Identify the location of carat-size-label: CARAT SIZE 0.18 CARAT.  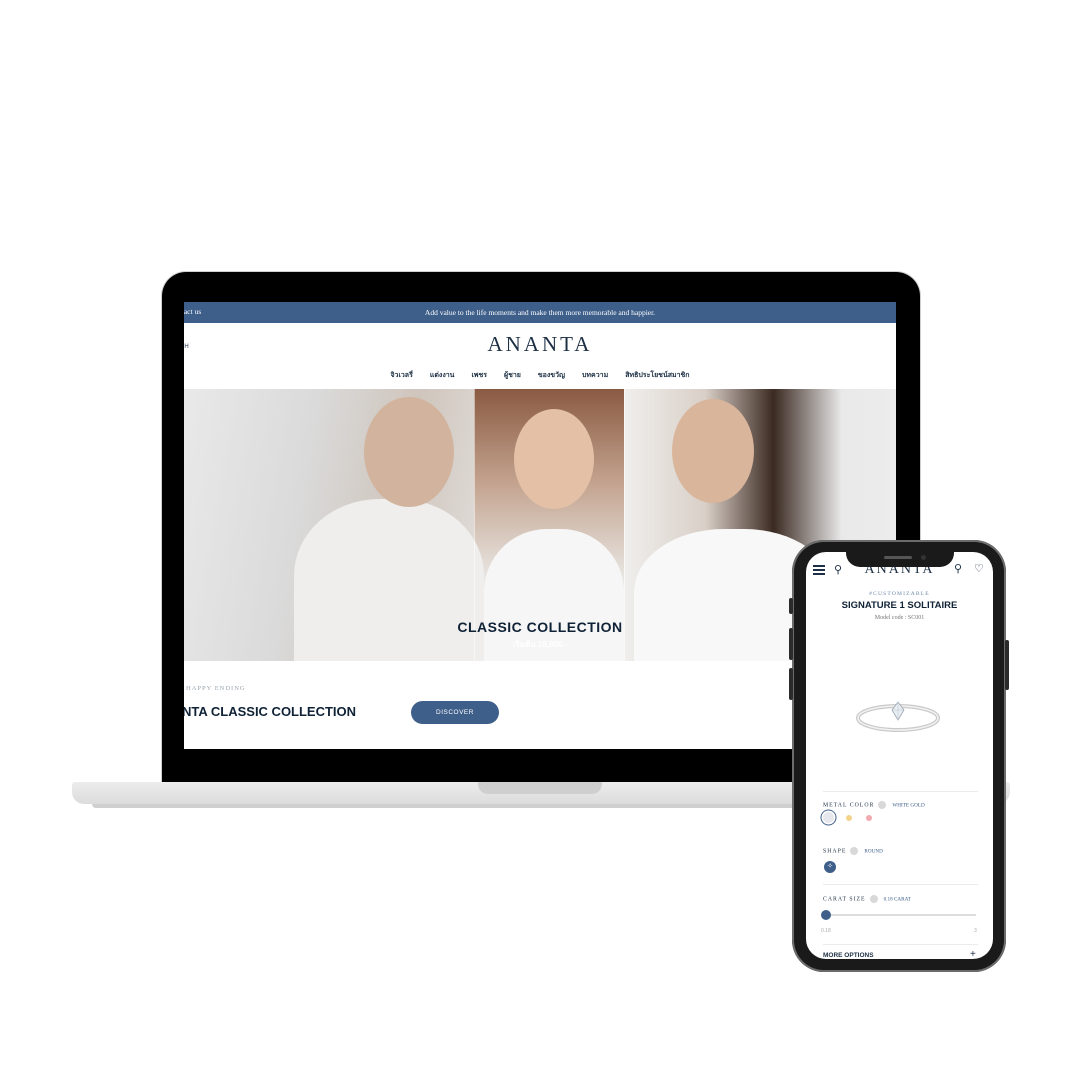
(867, 899).